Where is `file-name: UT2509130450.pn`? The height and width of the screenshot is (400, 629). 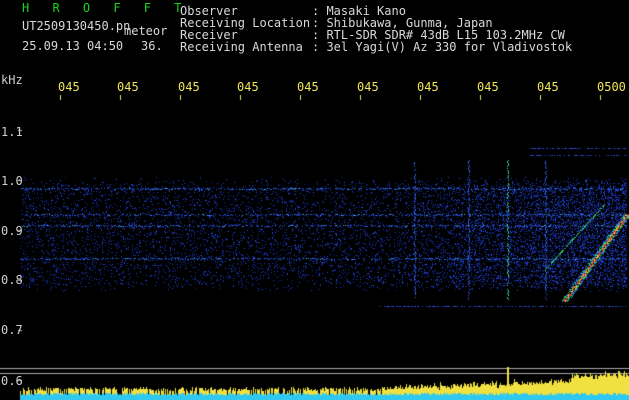
file-name: UT2509130450.pn is located at coordinates (76, 26).